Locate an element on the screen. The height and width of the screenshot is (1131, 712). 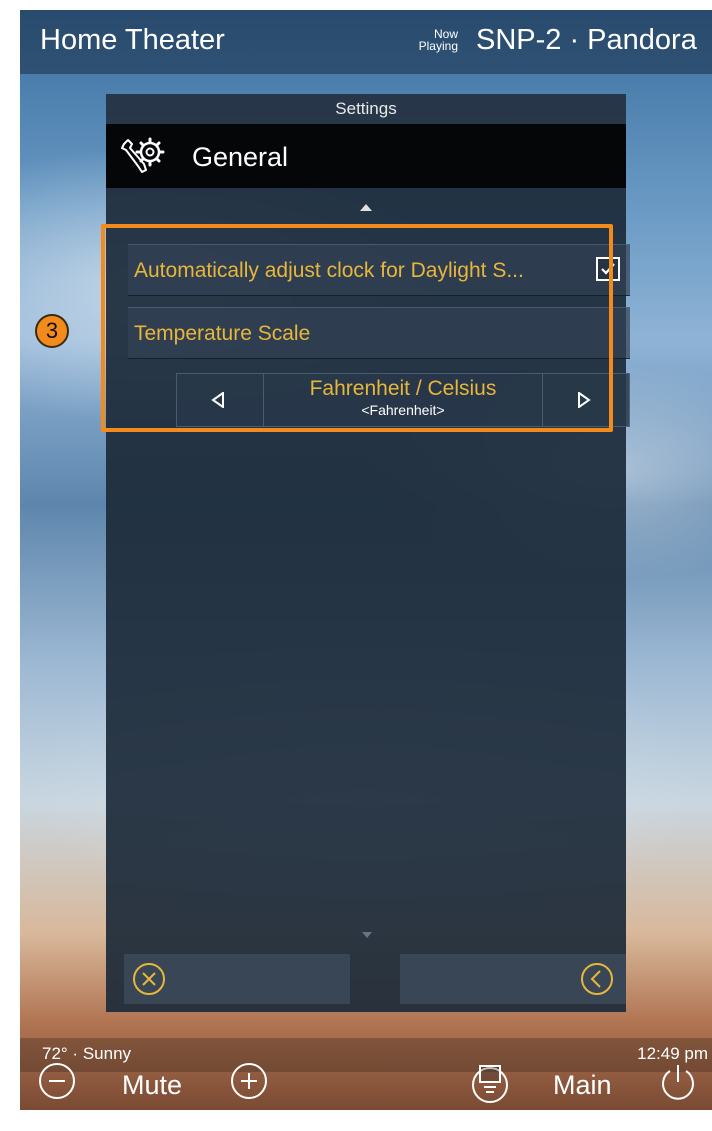
close-circle-icon is located at coordinates (149, 979).